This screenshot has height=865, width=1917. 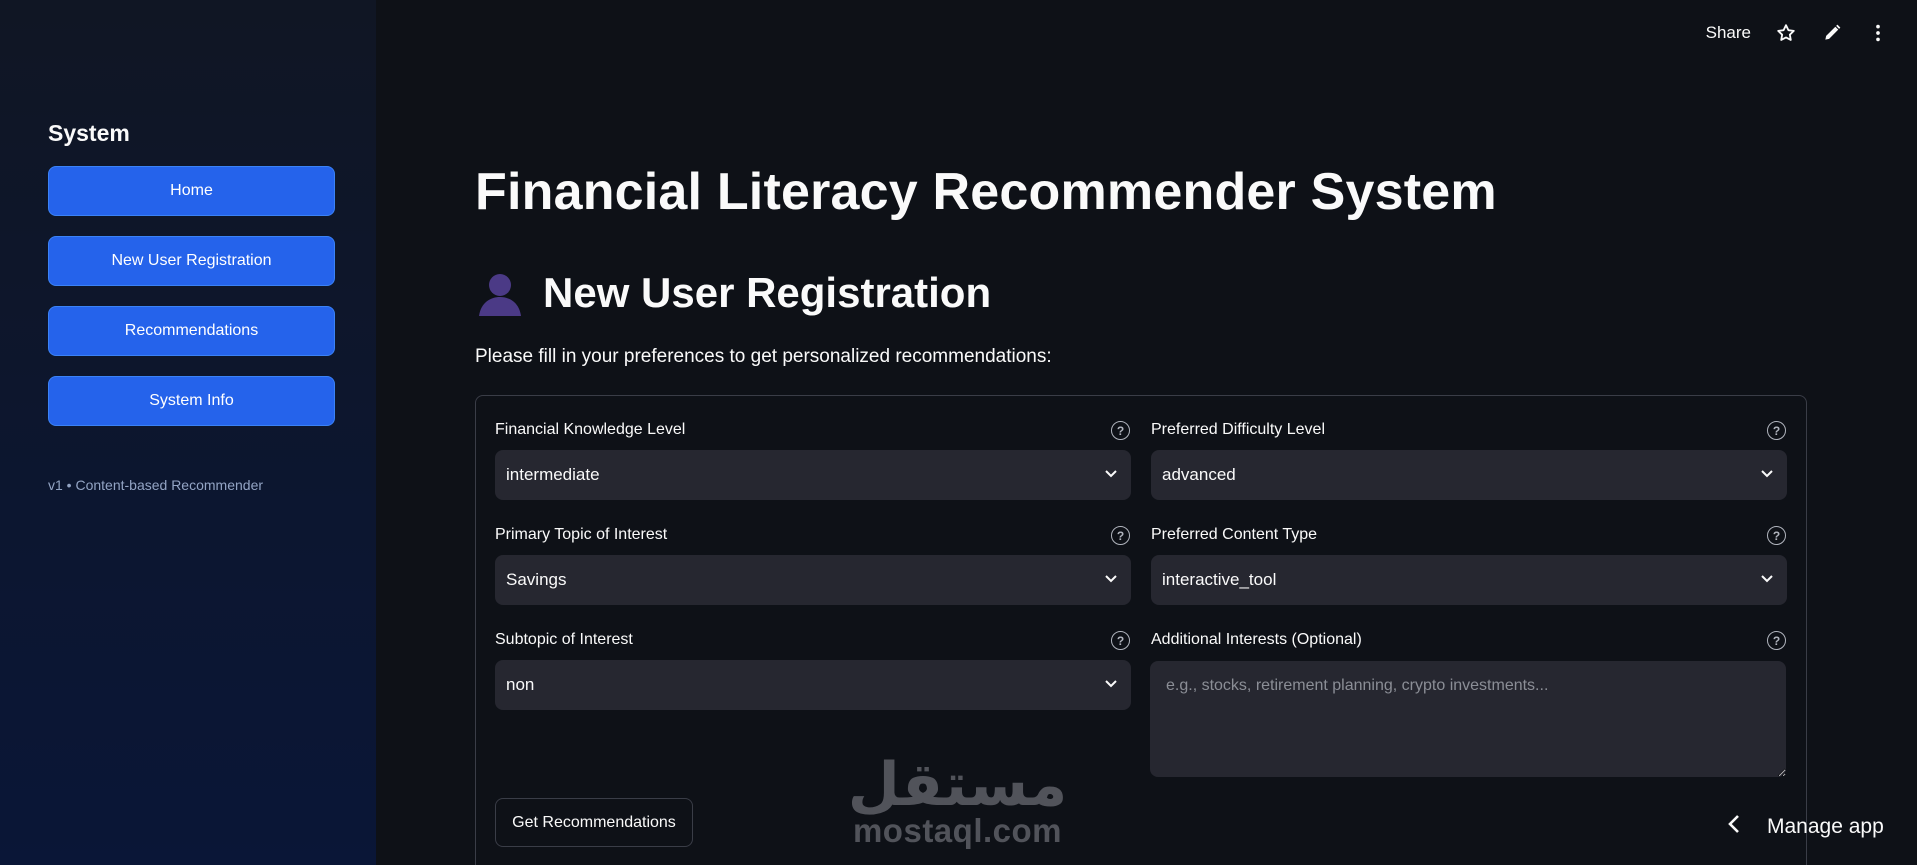 What do you see at coordinates (1797, 33) in the screenshot?
I see `top-toolbar: Share` at bounding box center [1797, 33].